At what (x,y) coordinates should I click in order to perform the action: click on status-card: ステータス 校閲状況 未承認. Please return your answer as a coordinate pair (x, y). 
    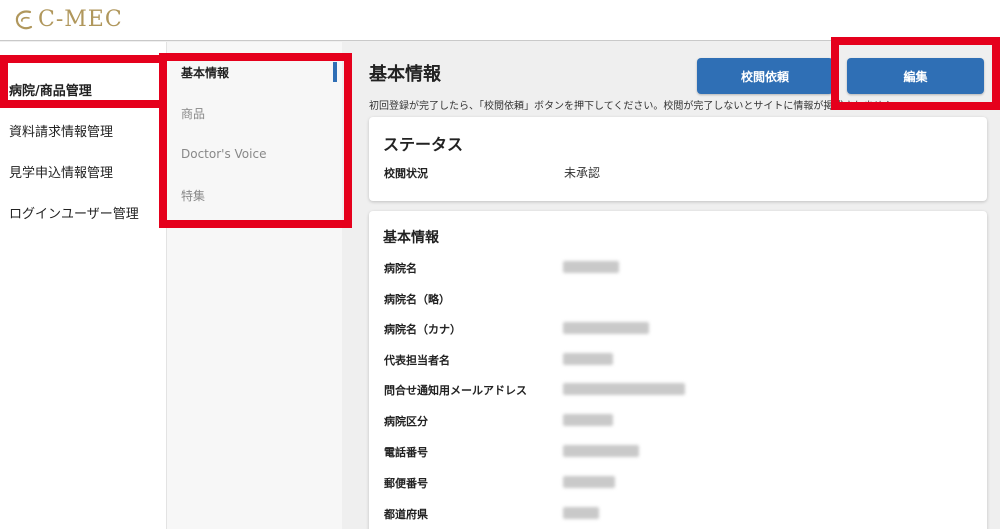
    Looking at the image, I should click on (678, 159).